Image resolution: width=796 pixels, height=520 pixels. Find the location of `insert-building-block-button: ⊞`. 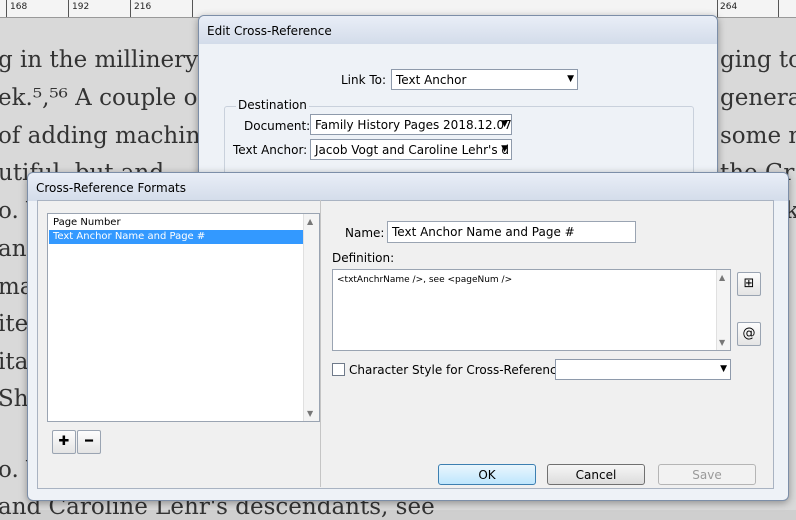

insert-building-block-button: ⊞ is located at coordinates (749, 284).